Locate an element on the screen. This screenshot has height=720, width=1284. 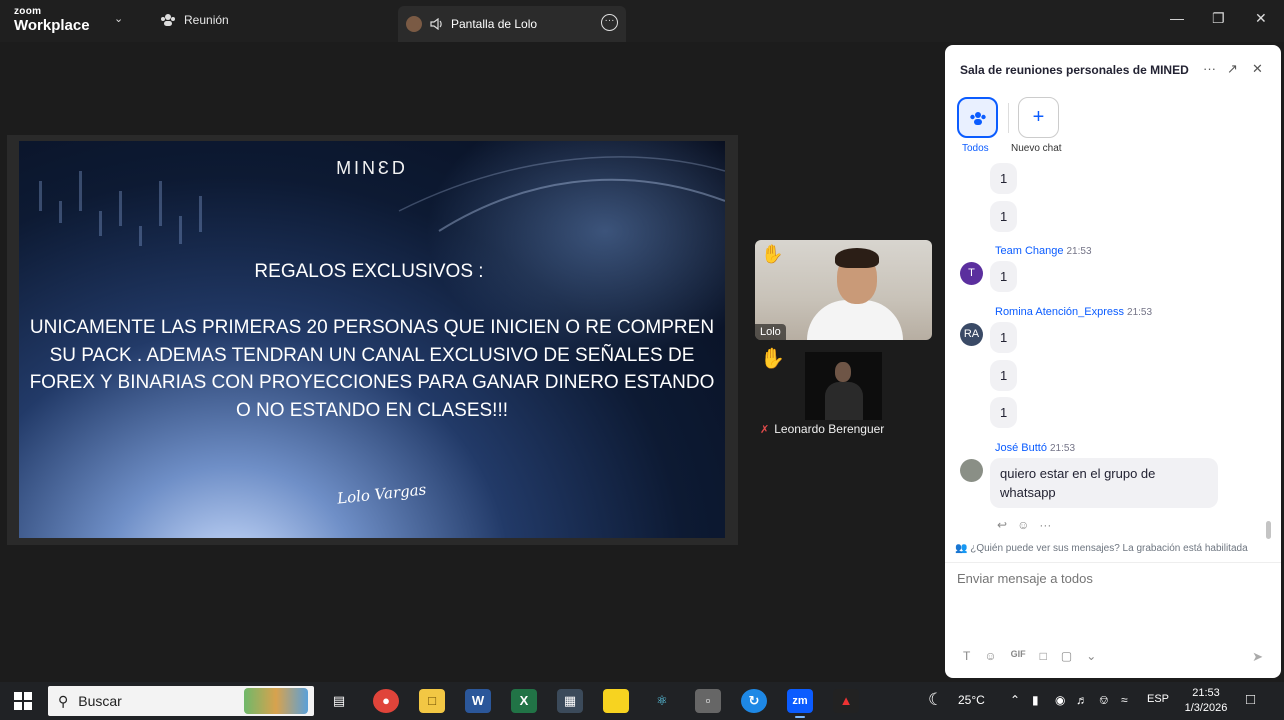
video-person-shirt is located at coordinates (855, 320).